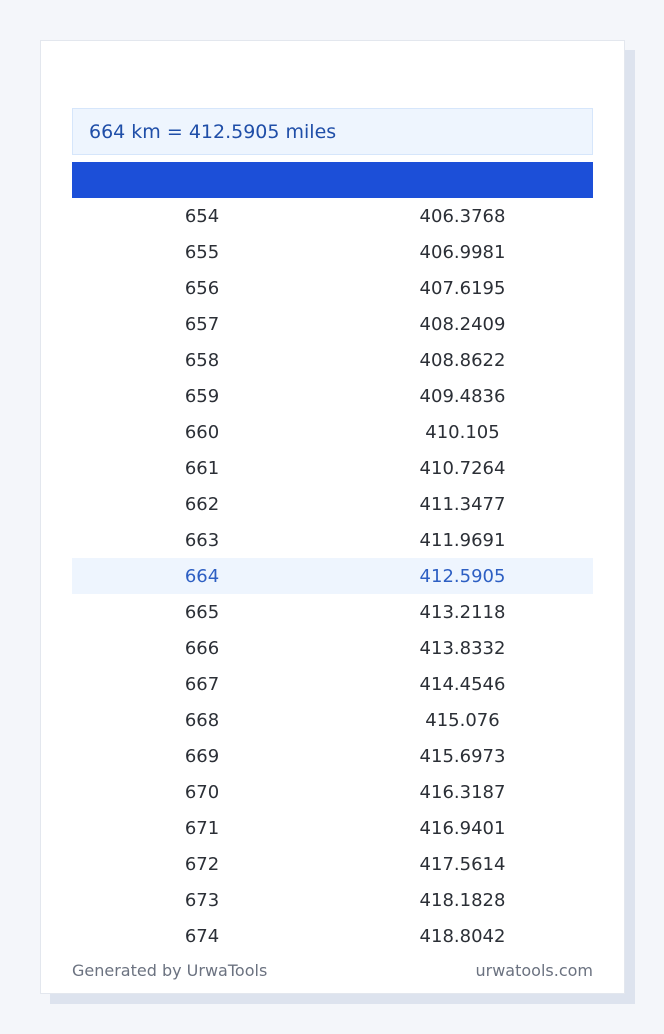 This screenshot has width=664, height=1034. I want to click on footer-site-link: urwatools.com, so click(535, 970).